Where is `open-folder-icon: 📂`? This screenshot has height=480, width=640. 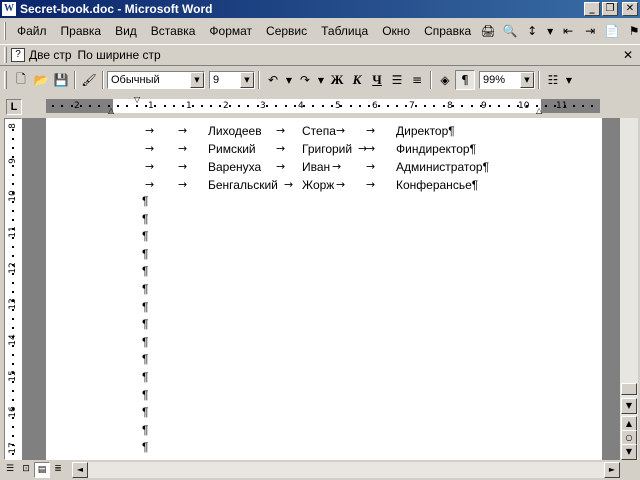 open-folder-icon: 📂 is located at coordinates (41, 80).